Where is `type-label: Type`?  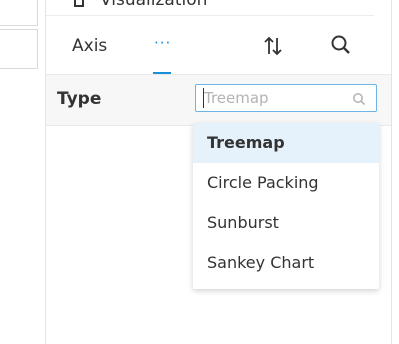
type-label: Type is located at coordinates (79, 99).